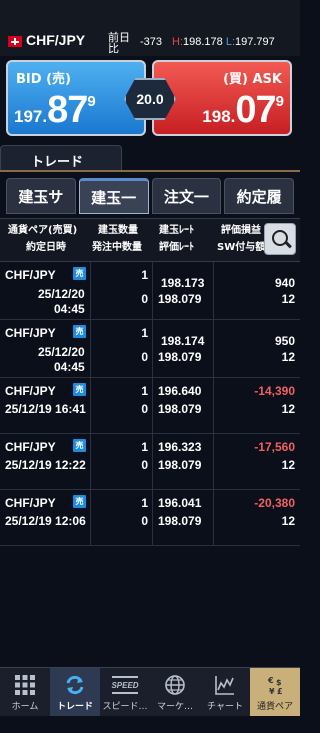 The height and width of the screenshot is (733, 320). What do you see at coordinates (75, 692) in the screenshot?
I see `nav-trade: トレード` at bounding box center [75, 692].